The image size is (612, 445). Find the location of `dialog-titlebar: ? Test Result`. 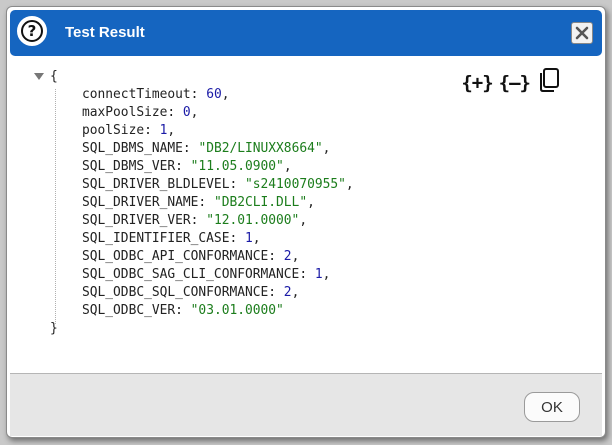

dialog-titlebar: ? Test Result is located at coordinates (306, 33).